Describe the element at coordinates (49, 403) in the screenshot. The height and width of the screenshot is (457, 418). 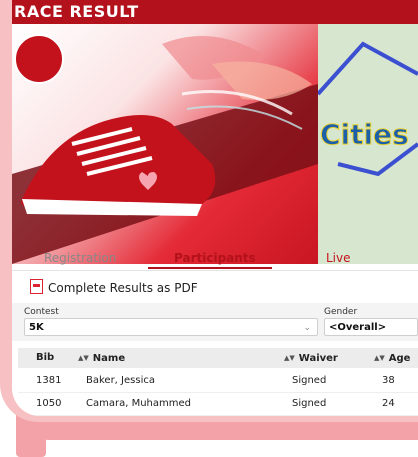
I see `bib-cell: 1050` at that location.